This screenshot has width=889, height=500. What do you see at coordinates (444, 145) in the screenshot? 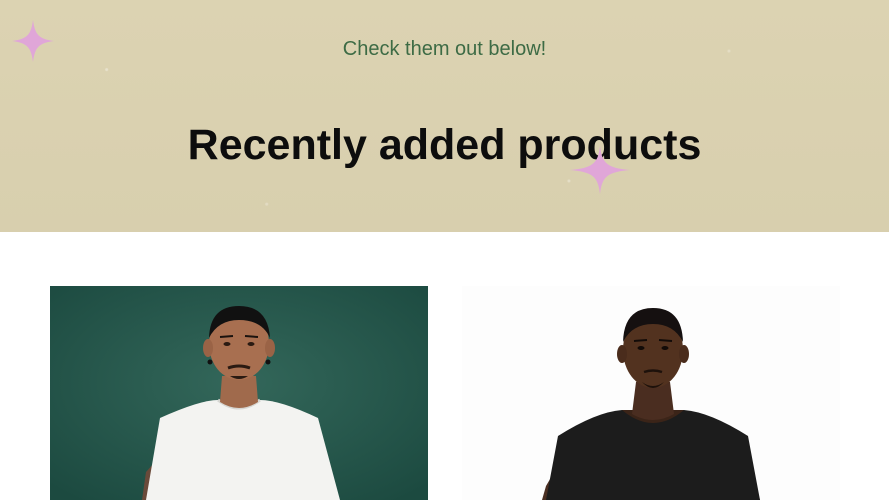
I see `page-title: Recently added products` at bounding box center [444, 145].